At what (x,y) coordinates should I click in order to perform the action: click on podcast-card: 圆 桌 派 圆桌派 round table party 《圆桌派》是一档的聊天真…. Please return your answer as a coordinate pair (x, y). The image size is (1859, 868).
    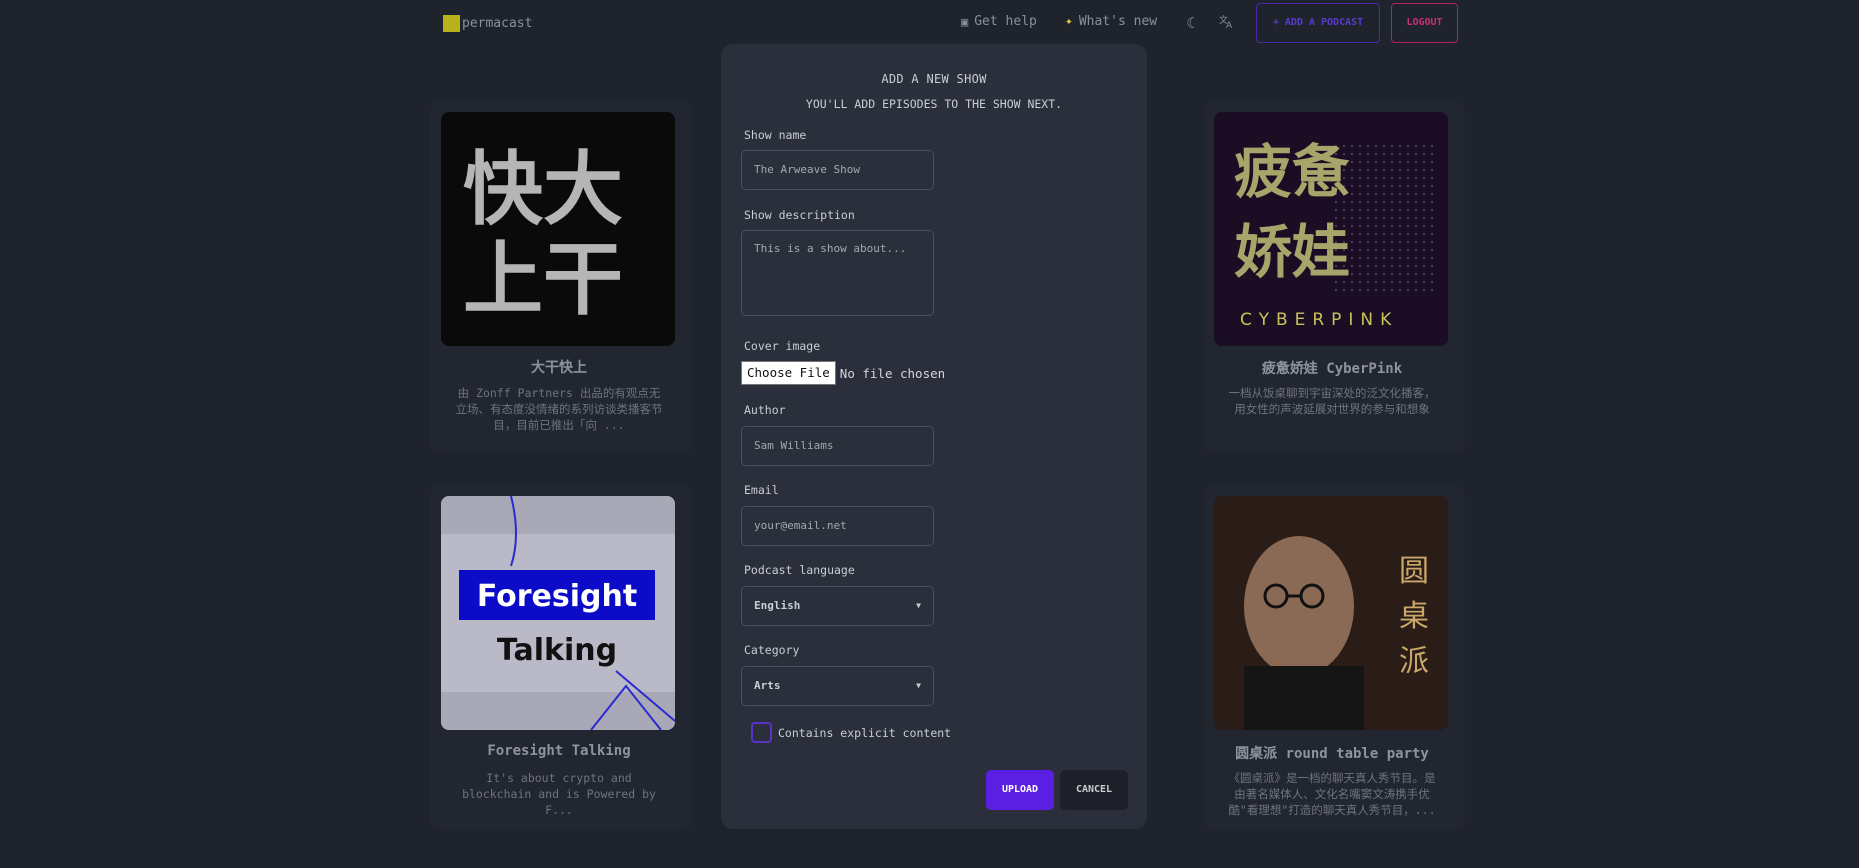
    Looking at the image, I should click on (1334, 657).